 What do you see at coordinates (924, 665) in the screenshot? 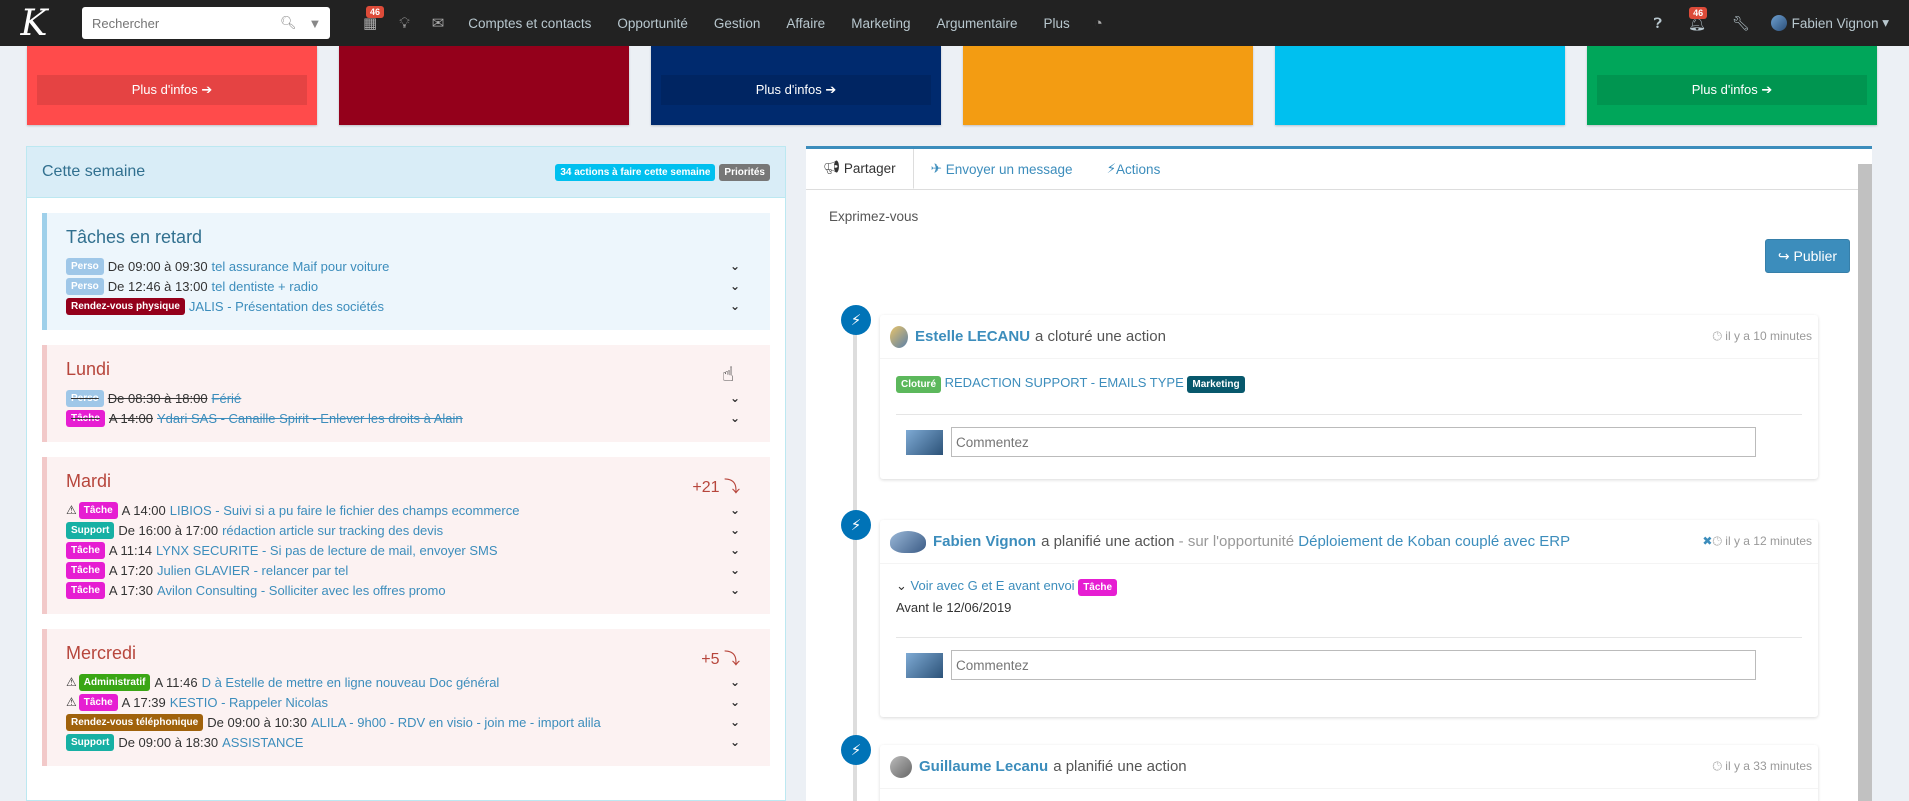
I see `avatar` at bounding box center [924, 665].